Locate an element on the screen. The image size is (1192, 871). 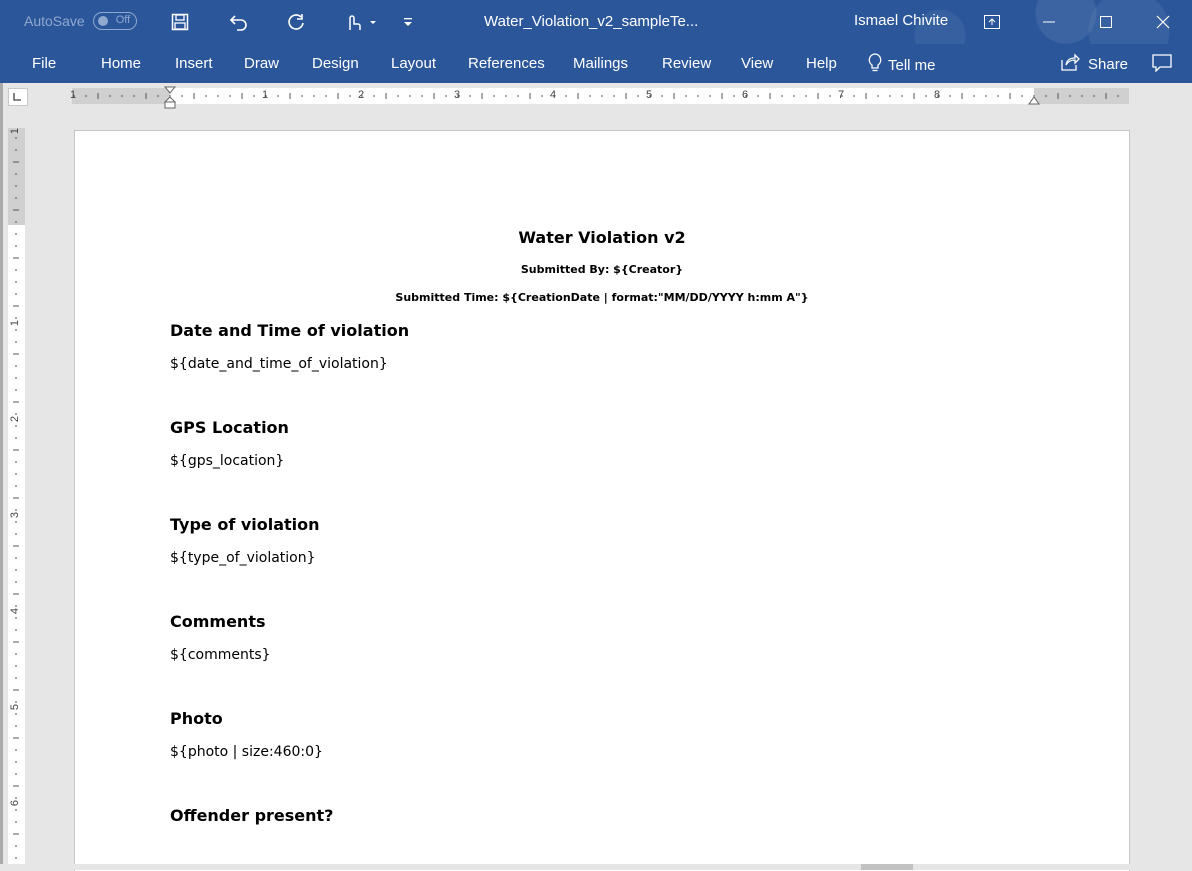
tab-file: File is located at coordinates (44, 63).